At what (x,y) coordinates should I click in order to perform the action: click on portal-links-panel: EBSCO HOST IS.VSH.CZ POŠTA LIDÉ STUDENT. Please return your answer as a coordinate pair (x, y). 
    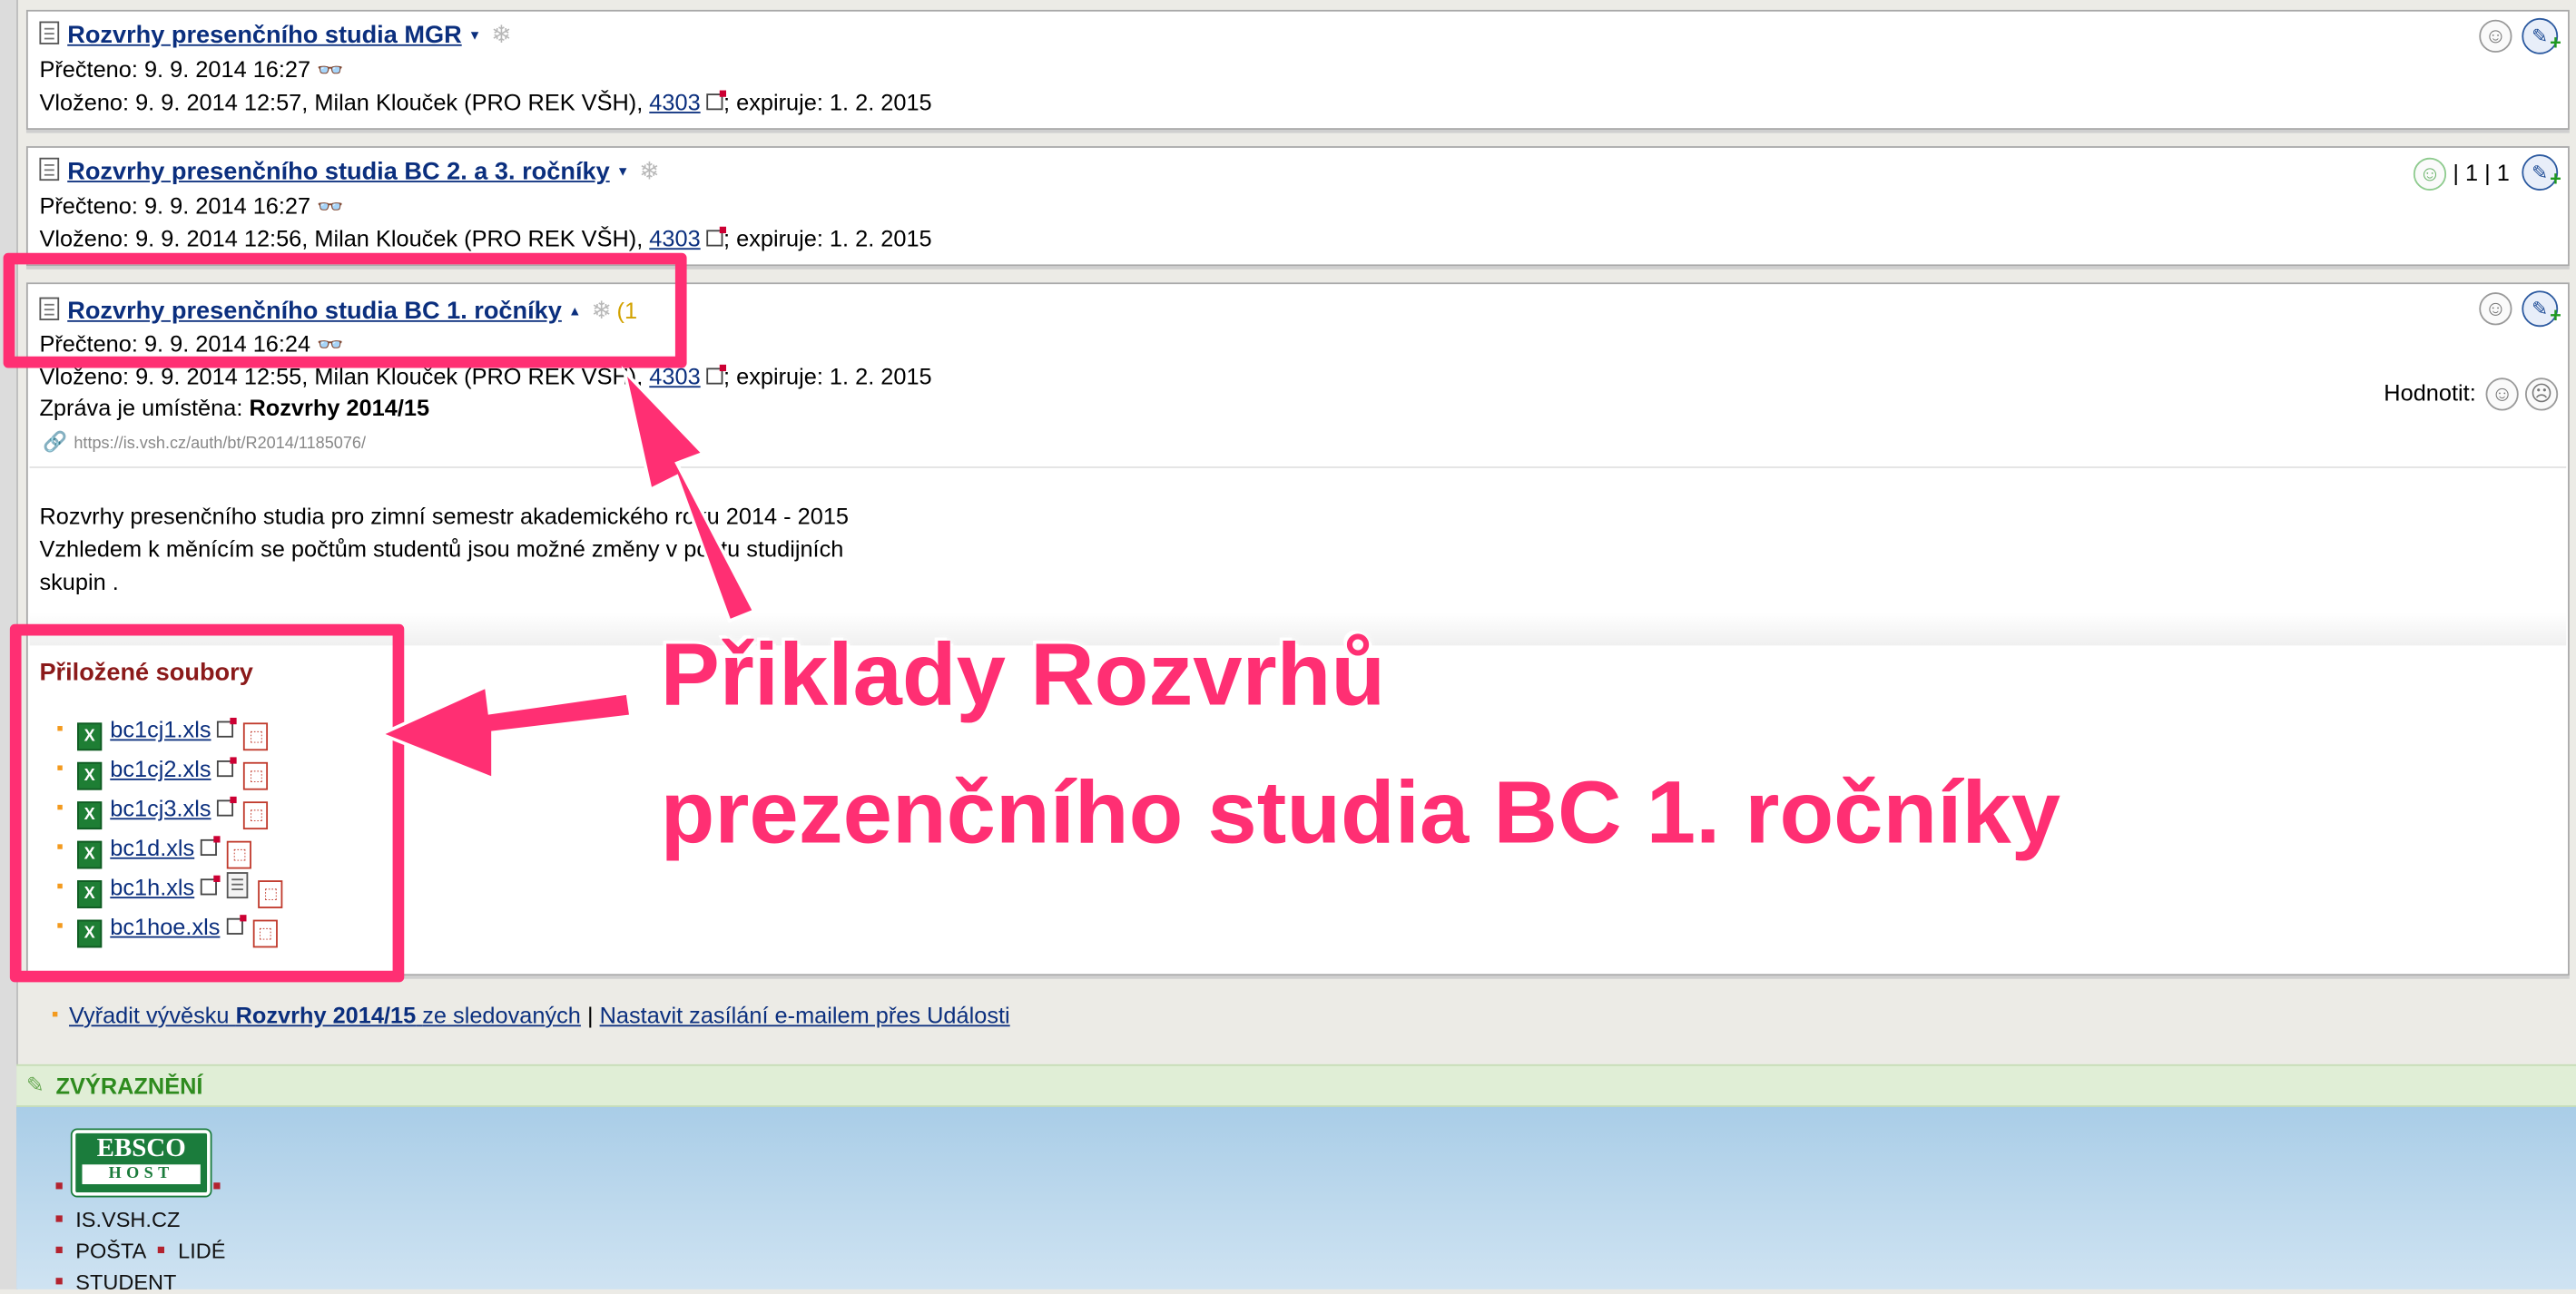
    Looking at the image, I should click on (1296, 1200).